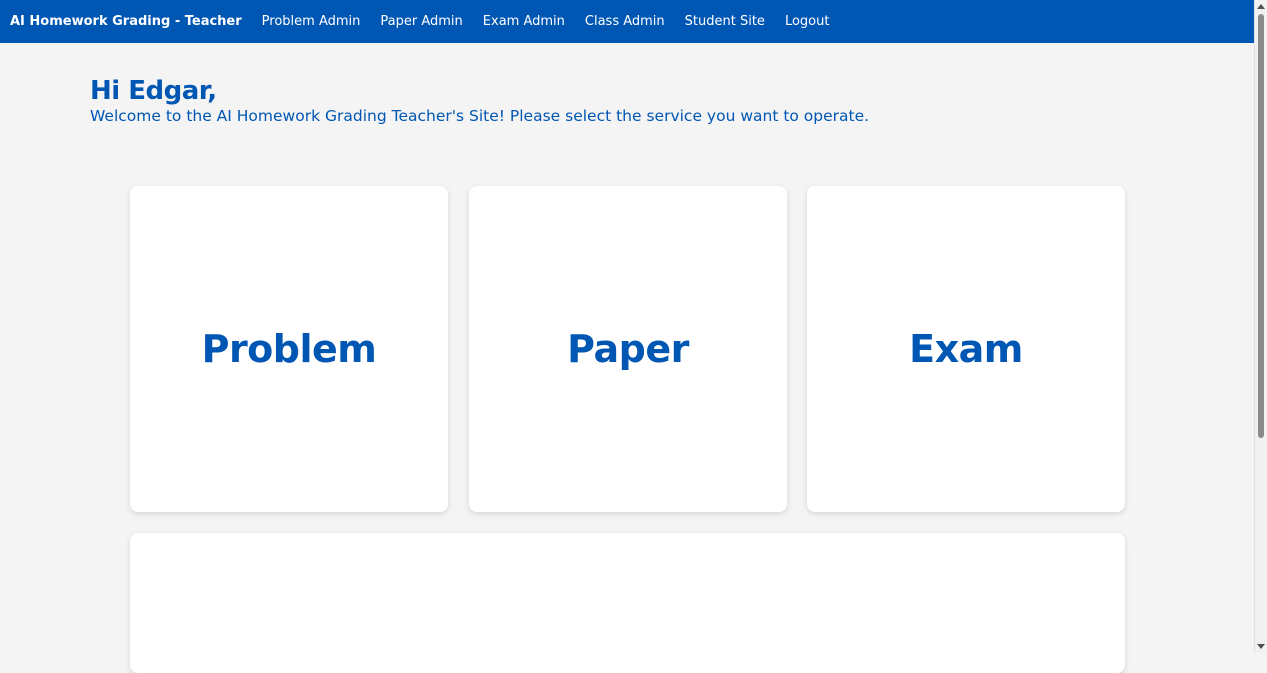 The width and height of the screenshot is (1267, 673). What do you see at coordinates (1261, 6) in the screenshot?
I see `scroll-up-arrow-icon` at bounding box center [1261, 6].